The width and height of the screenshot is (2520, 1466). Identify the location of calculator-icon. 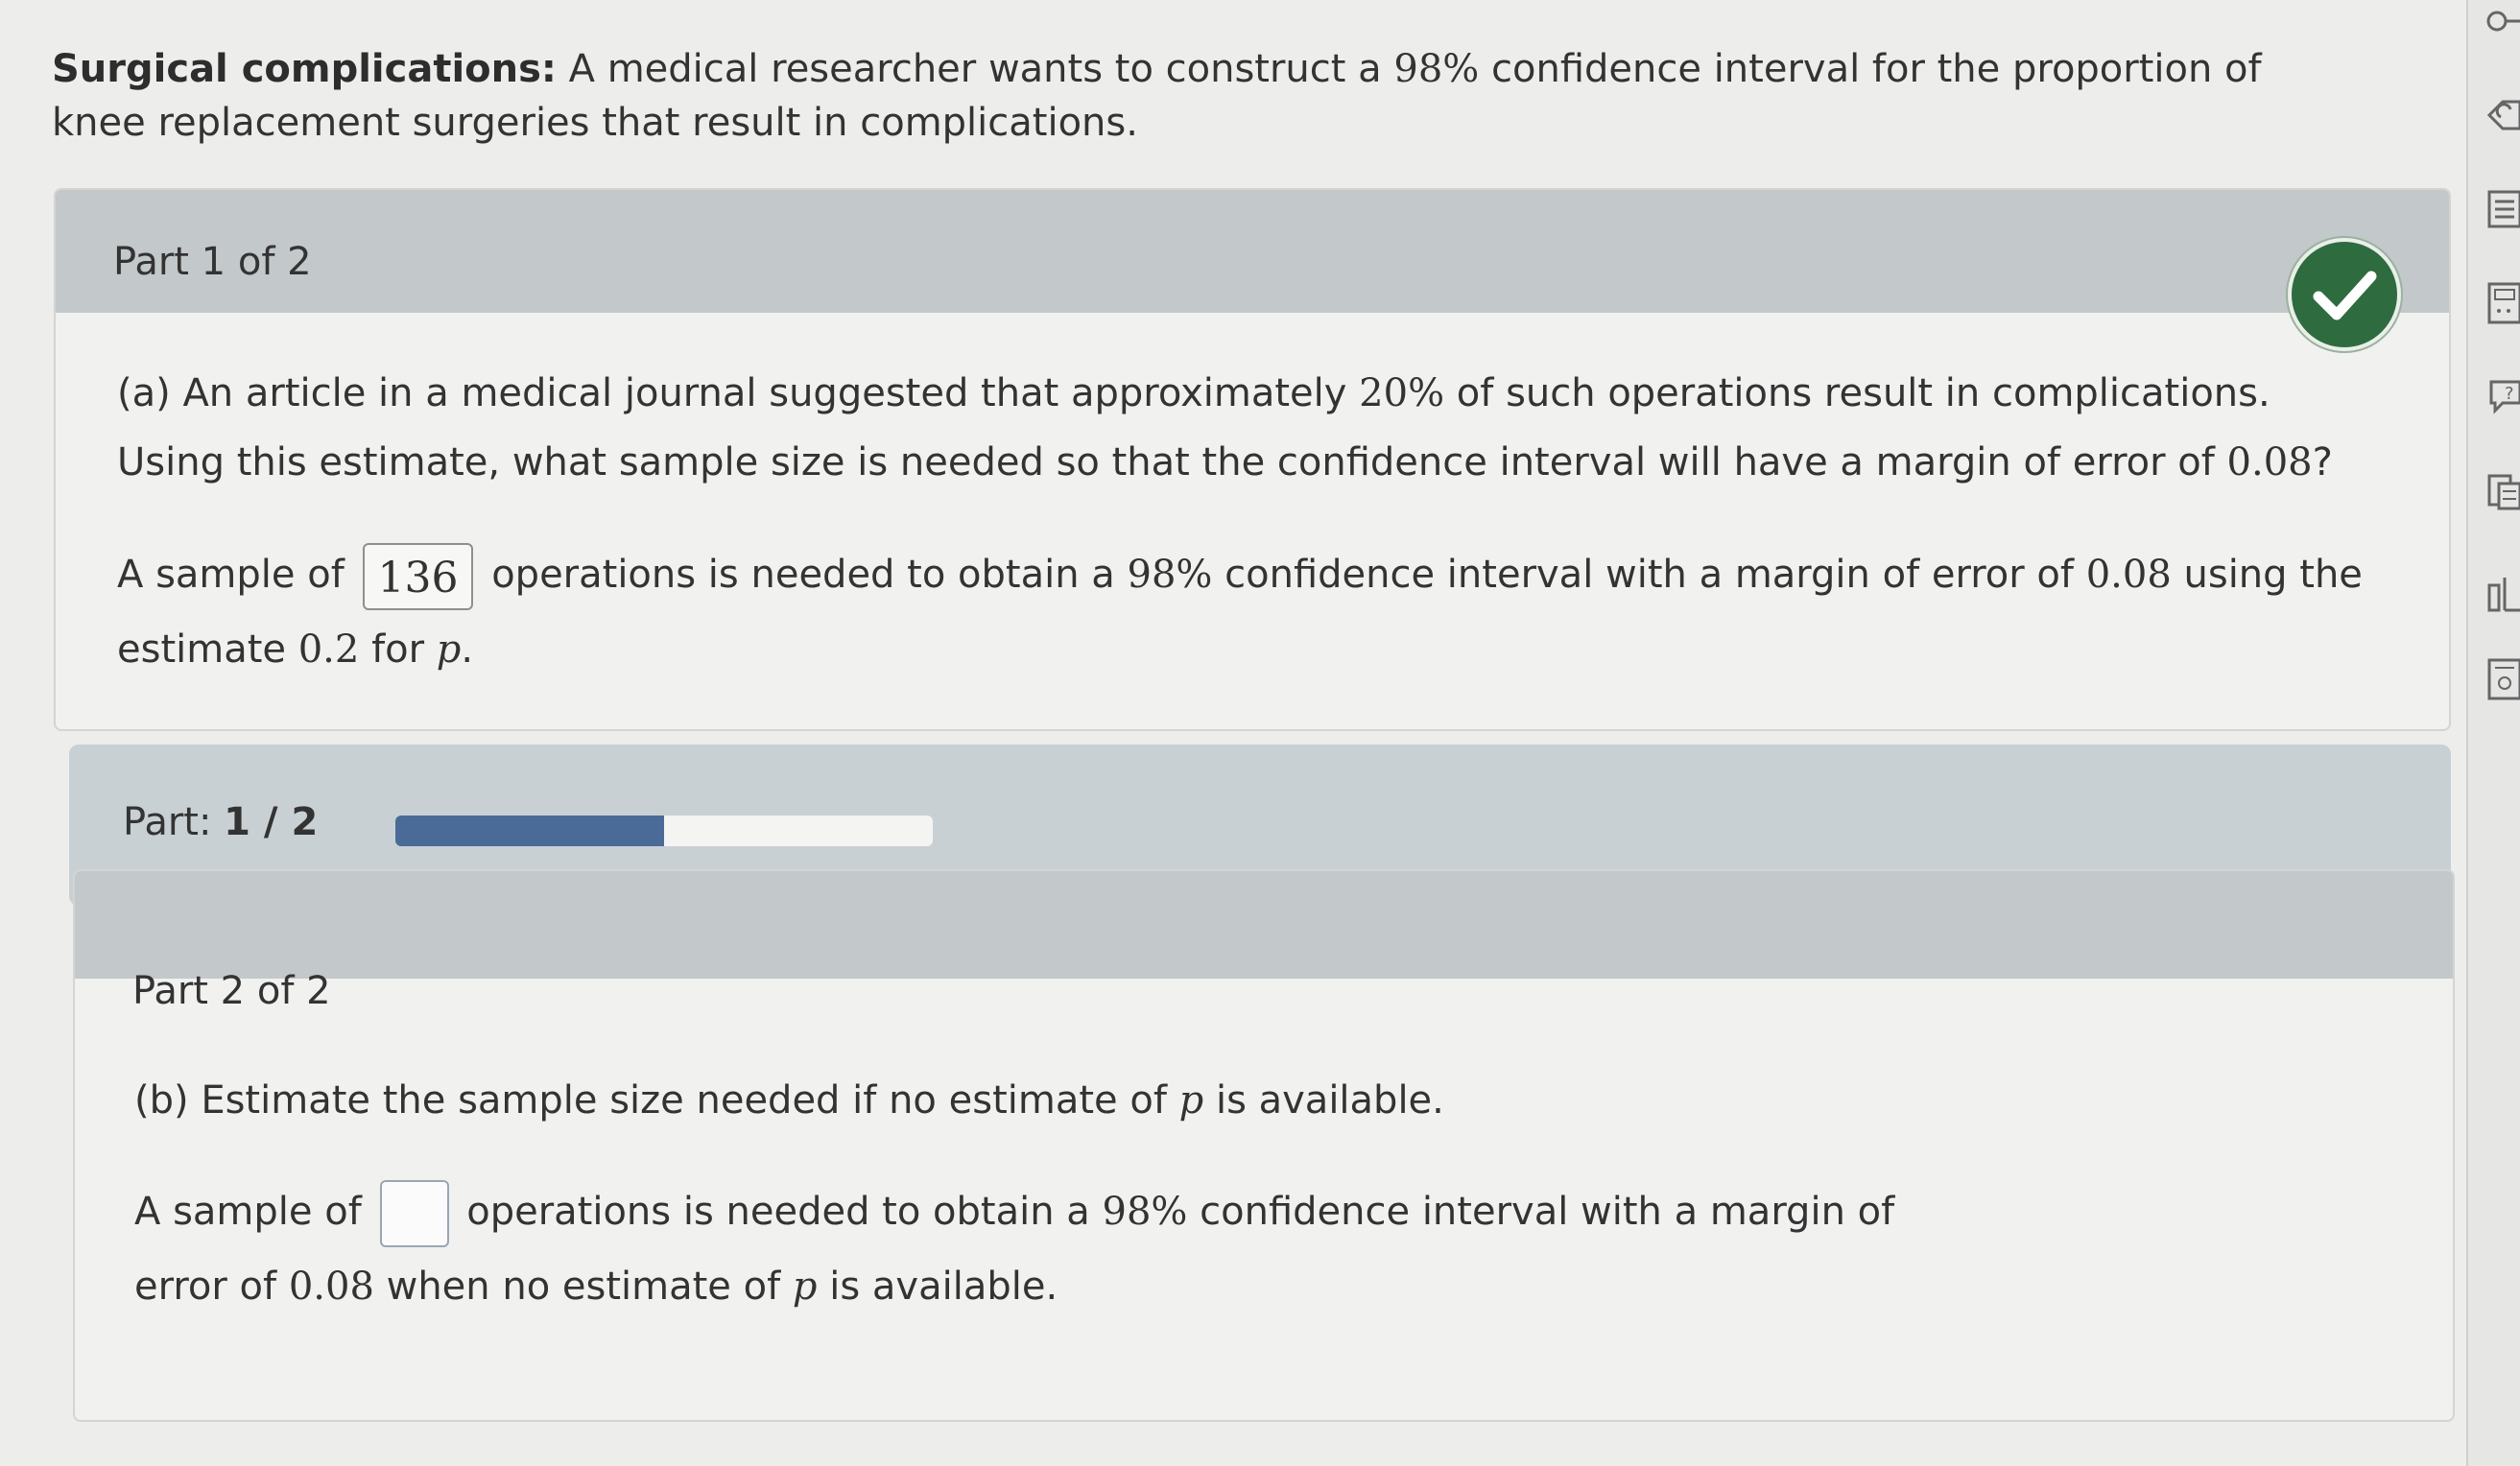
(2503, 303).